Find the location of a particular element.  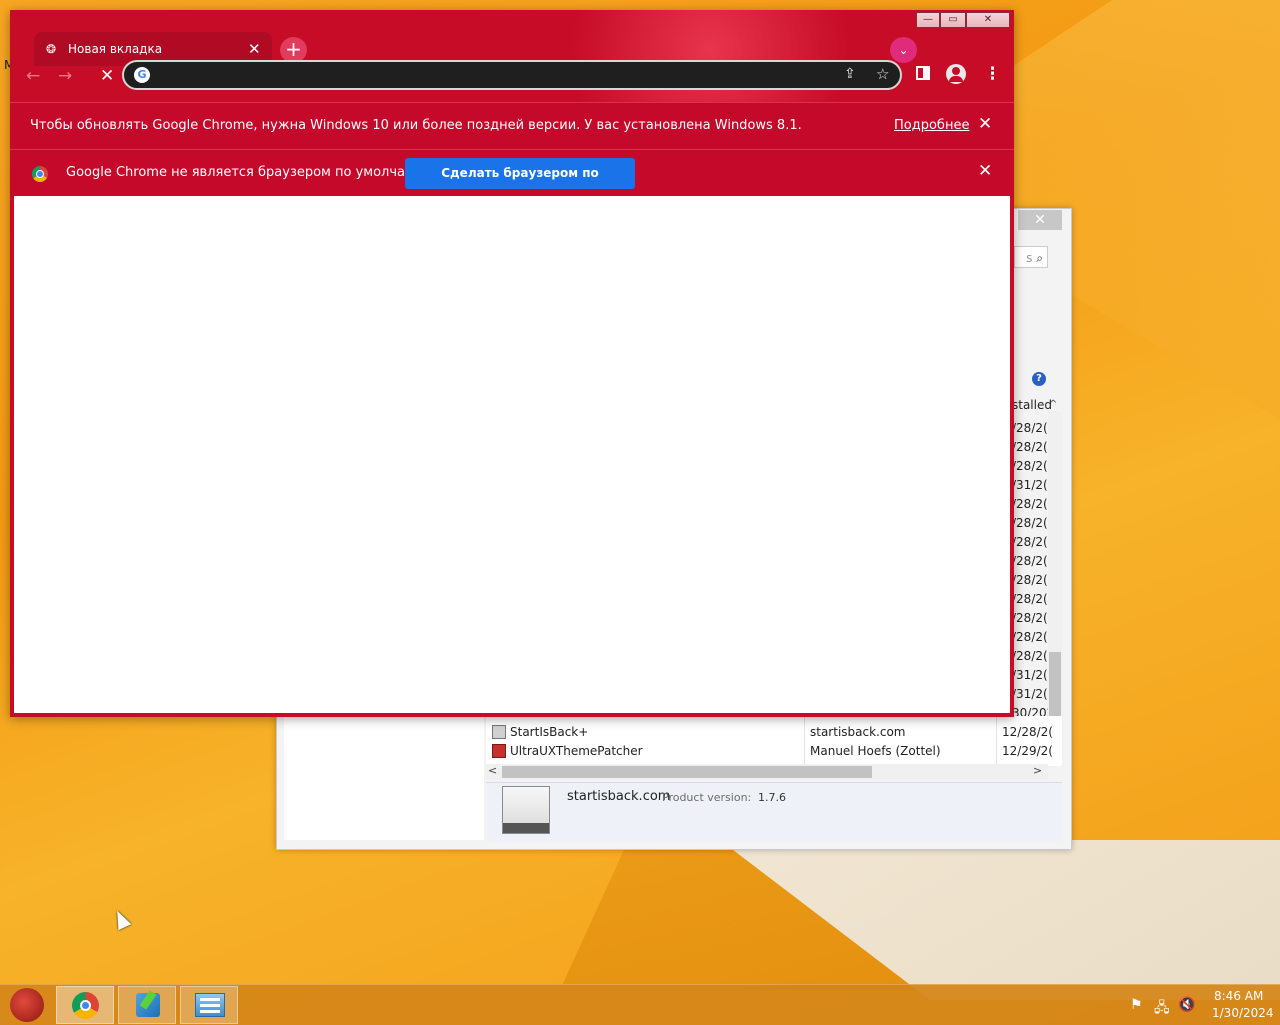

program-publisher: startisback.com is located at coordinates (858, 732).